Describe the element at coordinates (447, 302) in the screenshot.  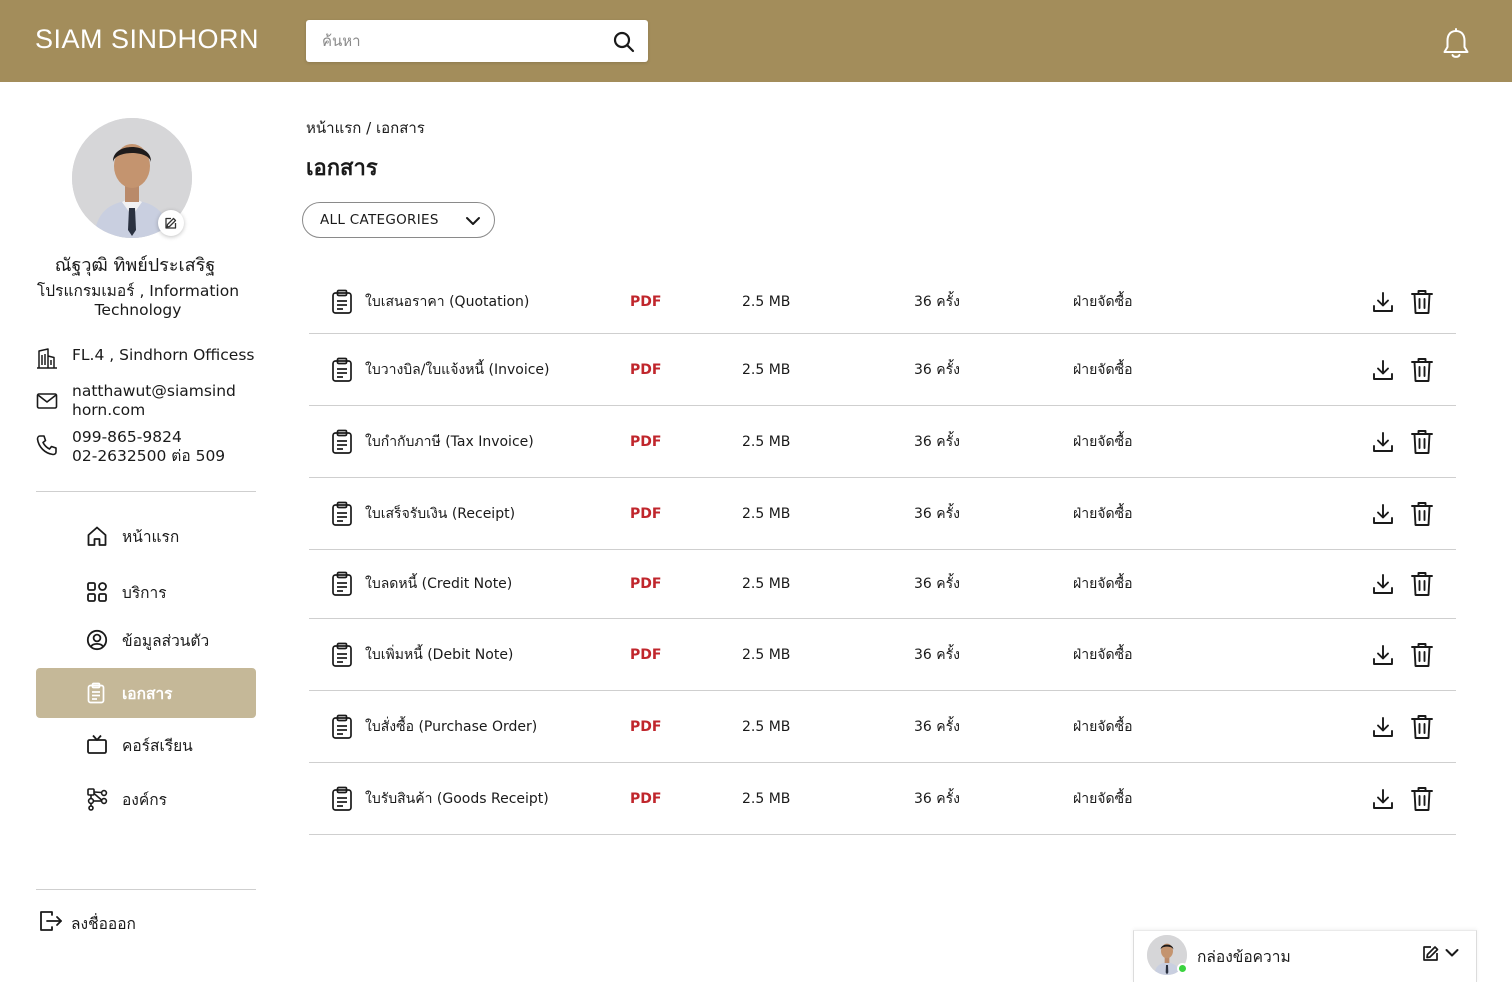
I see `document-name: ใบเสนอราคา (Quotation)` at that location.